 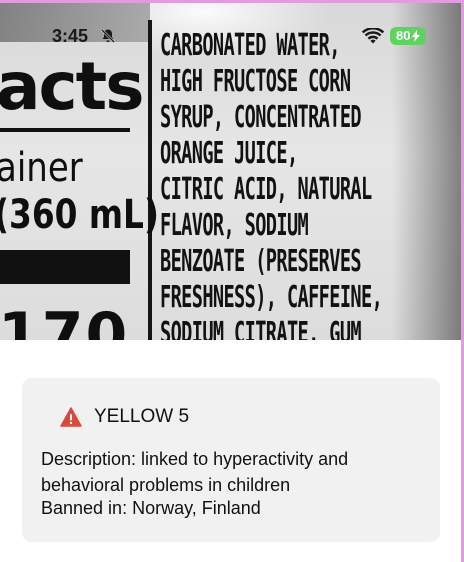 I want to click on label-text-calories: 170, so click(x=65, y=320).